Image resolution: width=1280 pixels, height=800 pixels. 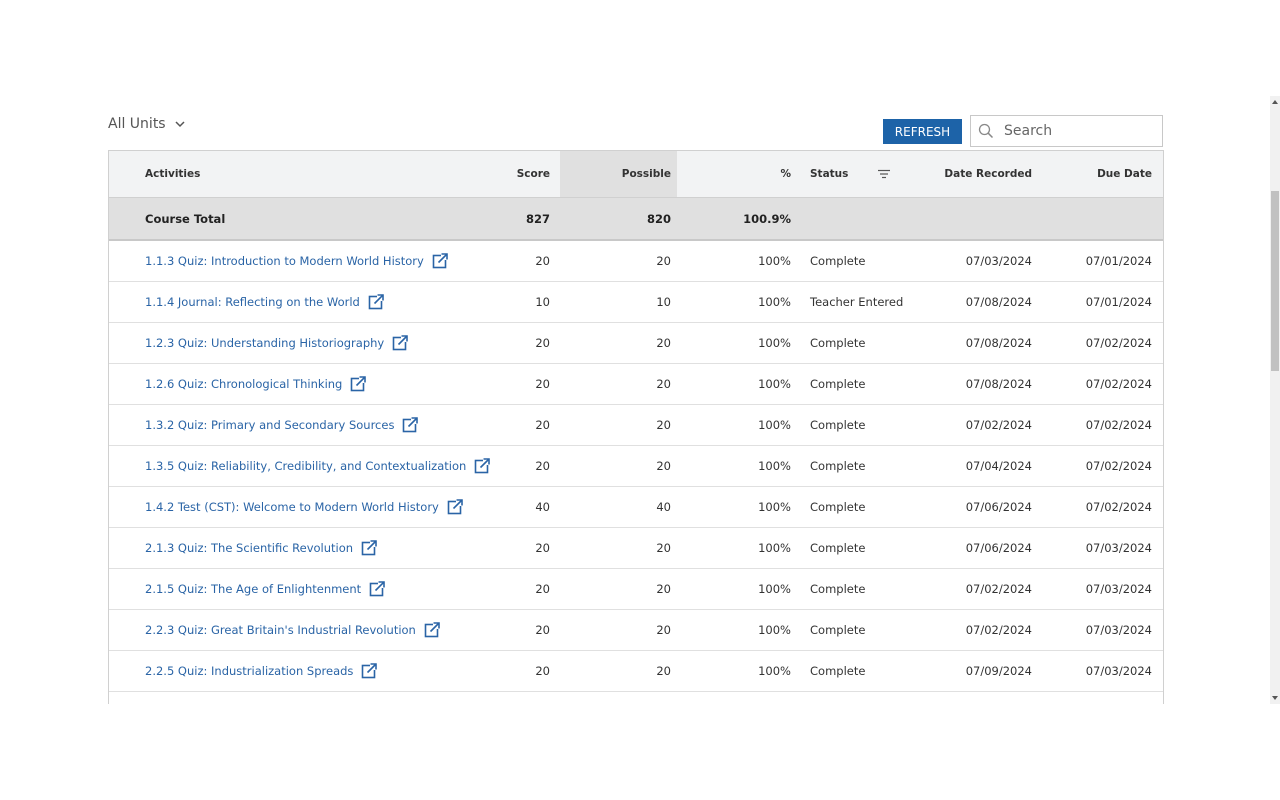 What do you see at coordinates (980, 174) in the screenshot?
I see `column-header-date-recorded: Date Recorded` at bounding box center [980, 174].